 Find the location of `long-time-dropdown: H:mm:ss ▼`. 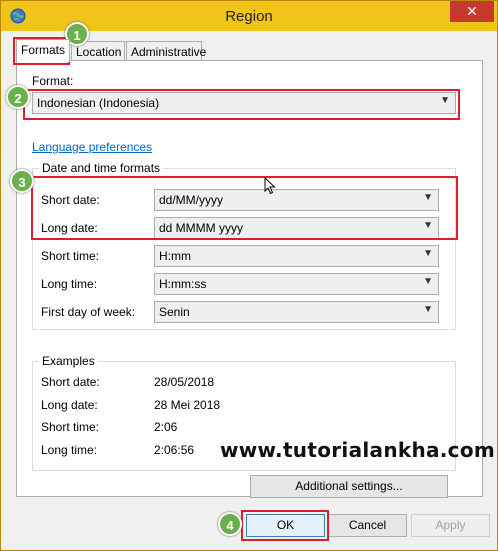

long-time-dropdown: H:mm:ss ▼ is located at coordinates (296, 284).